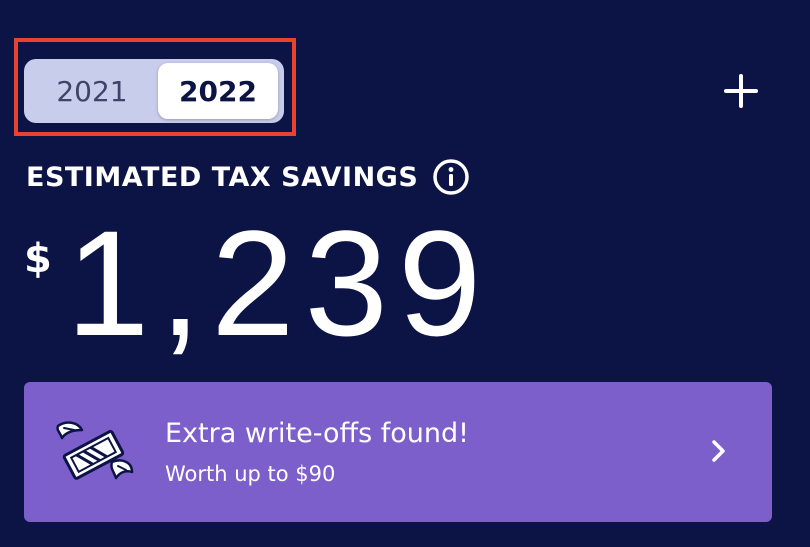  Describe the element at coordinates (719, 451) in the screenshot. I see `chevron-right-icon` at that location.